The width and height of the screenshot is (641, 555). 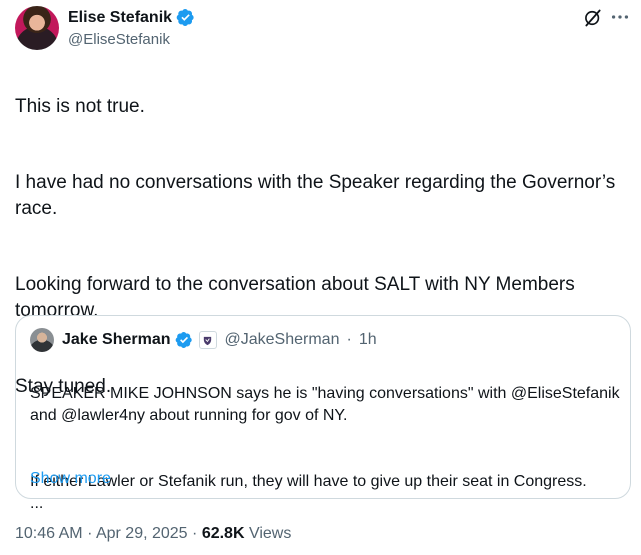 What do you see at coordinates (80, 106) in the screenshot?
I see `tweet-paragraph: This is not true.` at bounding box center [80, 106].